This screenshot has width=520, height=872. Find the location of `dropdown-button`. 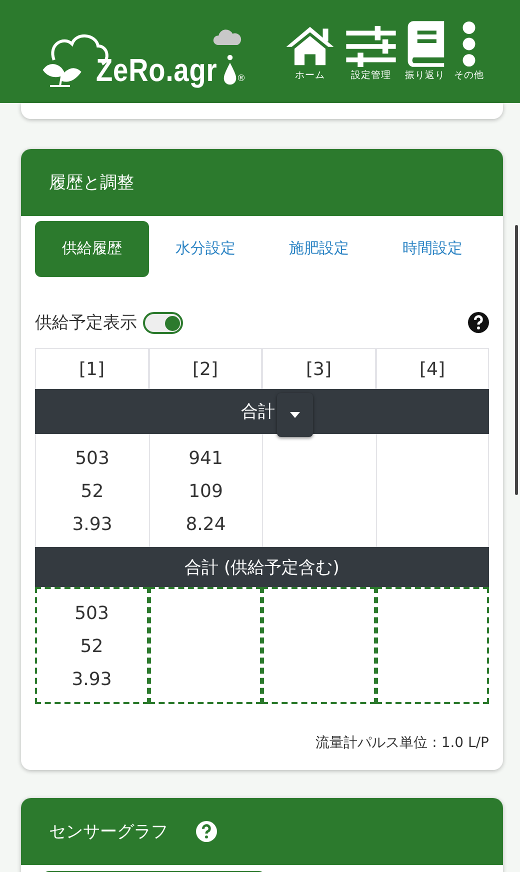

dropdown-button is located at coordinates (295, 414).